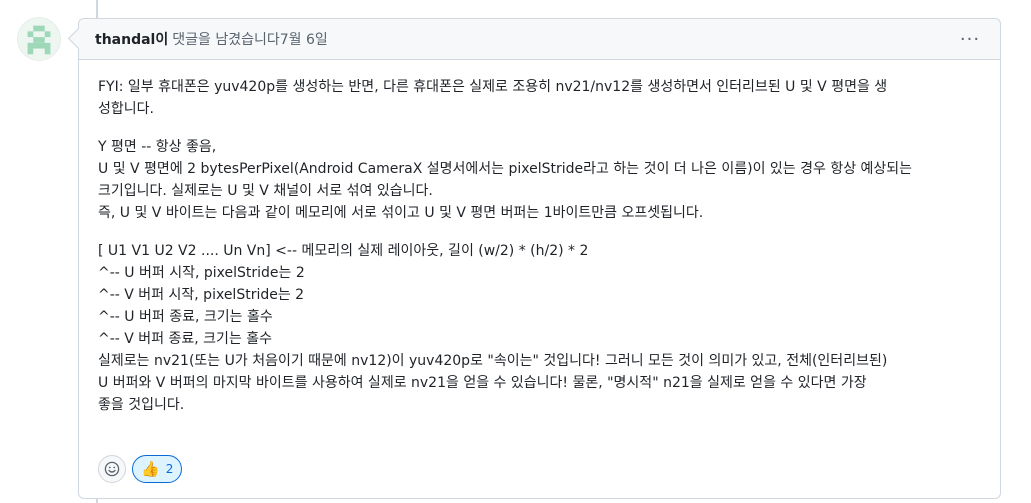 The height and width of the screenshot is (503, 1031). I want to click on text-line: ^-- V 버퍼 시작, pixelStride는 2, so click(201, 295).